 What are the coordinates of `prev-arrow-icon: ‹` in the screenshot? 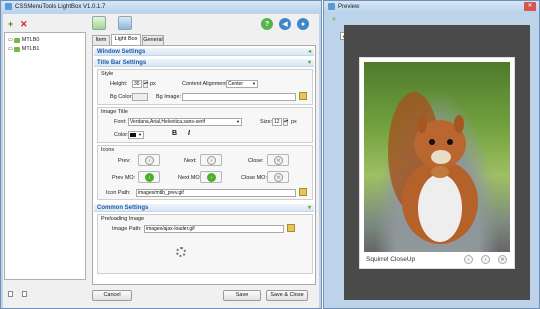 It's located at (149, 160).